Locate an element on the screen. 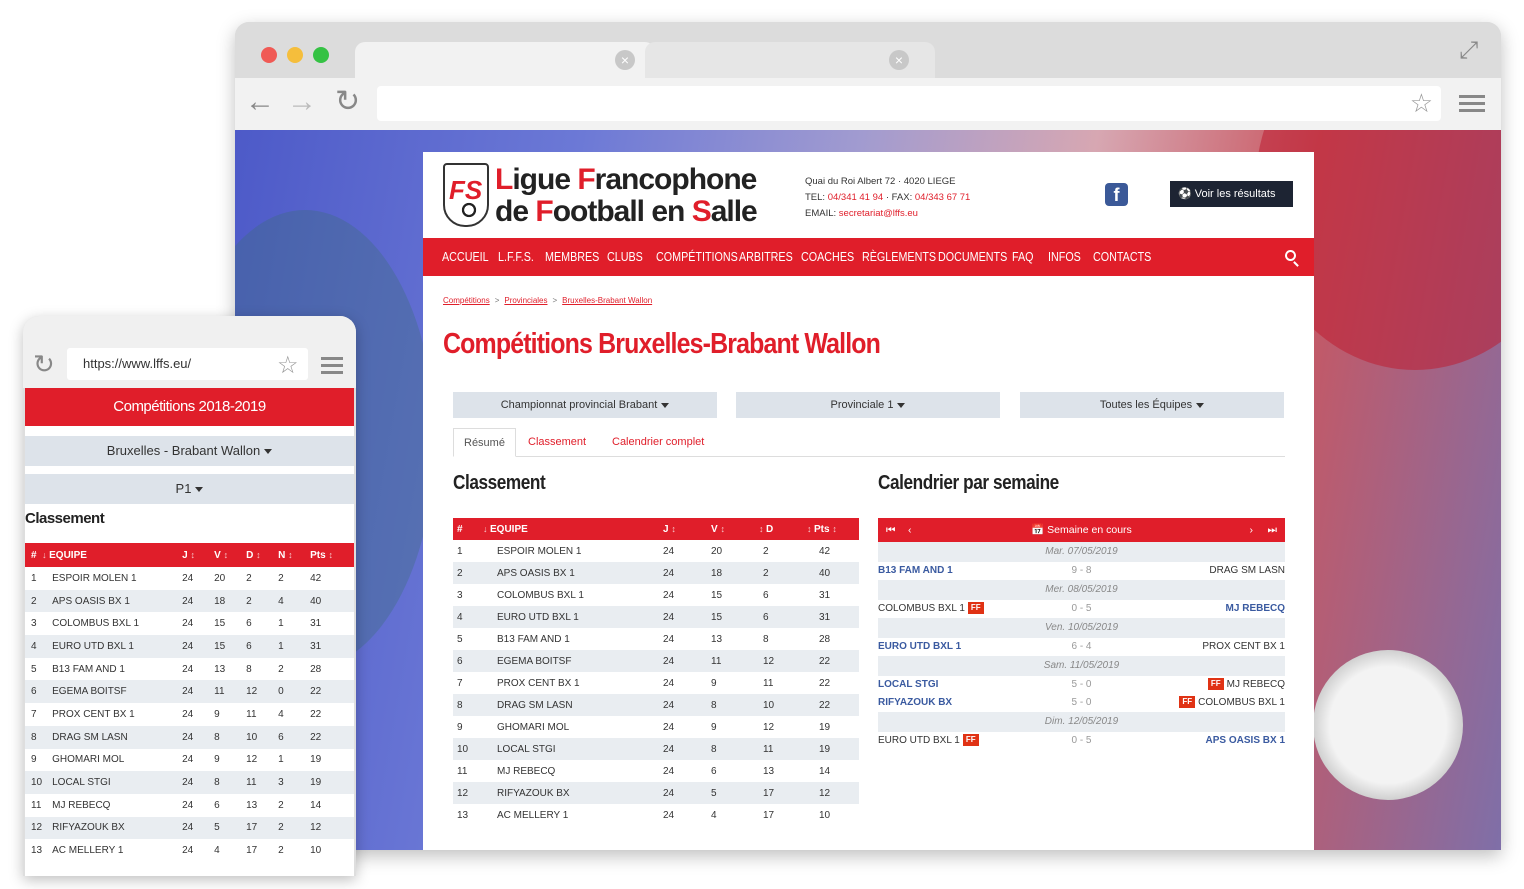  nav-item-contacts: CONTACTS is located at coordinates (1122, 257).